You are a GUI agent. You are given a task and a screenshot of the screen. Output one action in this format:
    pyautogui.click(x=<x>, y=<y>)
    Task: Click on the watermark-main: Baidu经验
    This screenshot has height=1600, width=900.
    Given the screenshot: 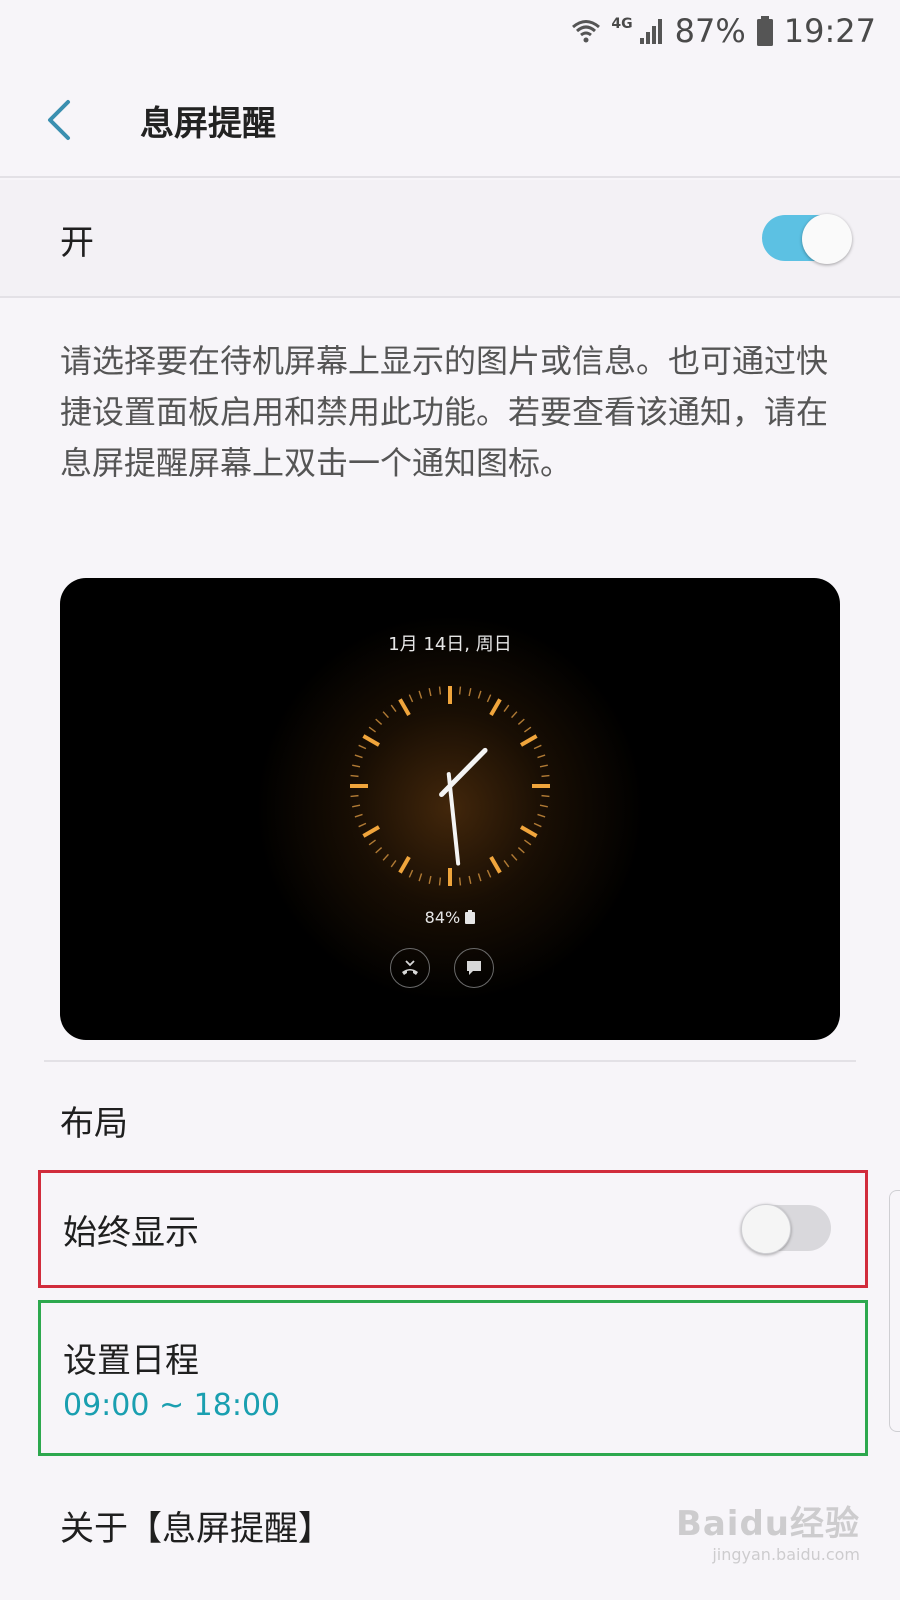 What is the action you would take?
    pyautogui.click(x=767, y=1524)
    